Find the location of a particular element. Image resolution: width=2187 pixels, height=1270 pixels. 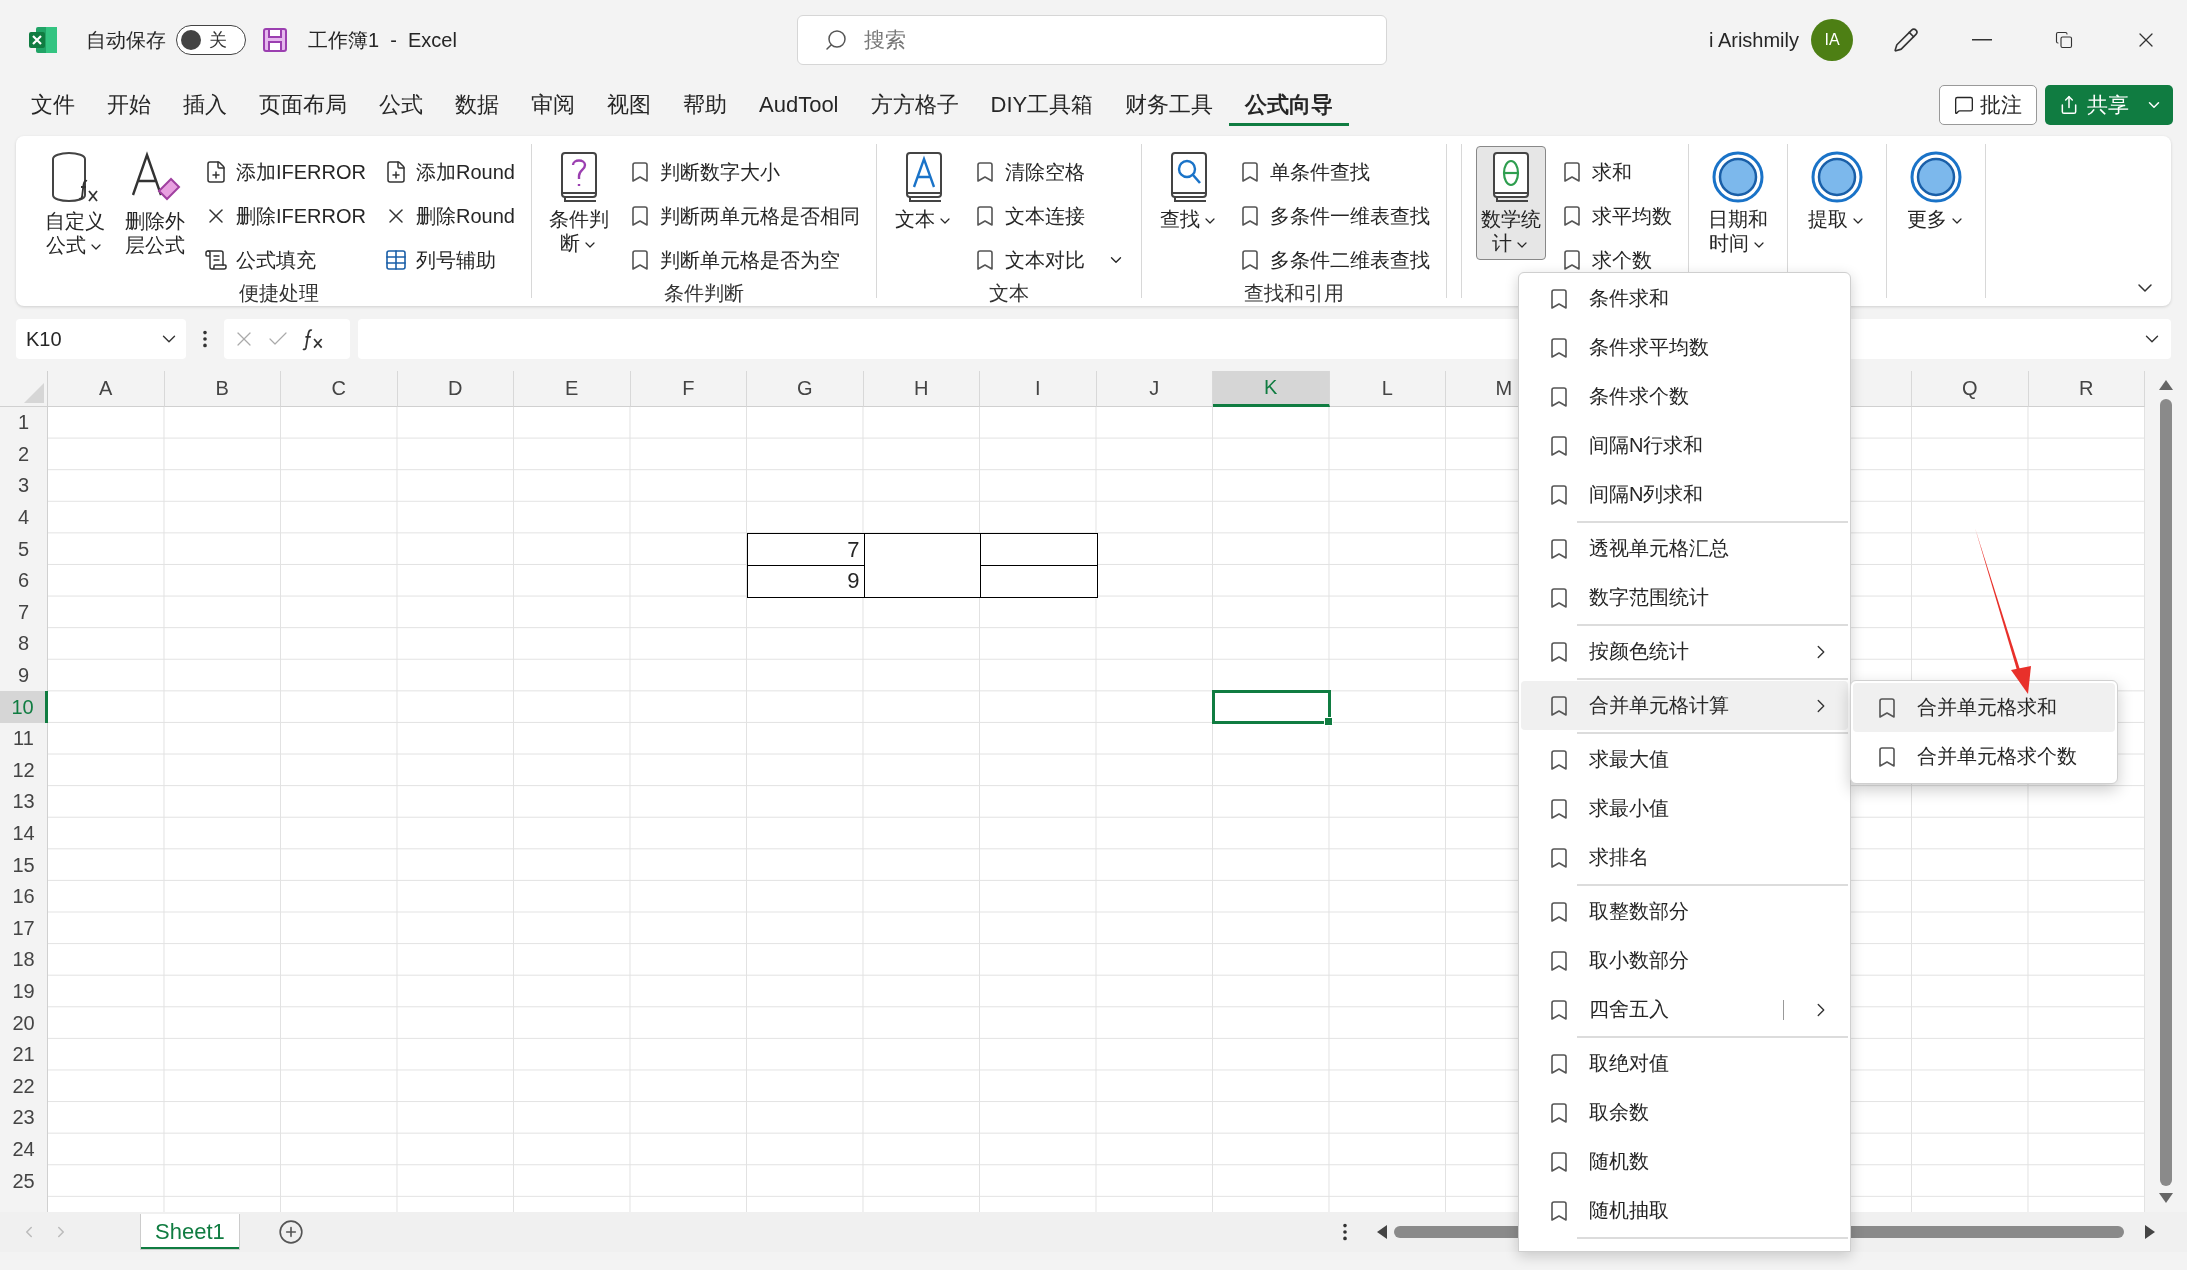

row-header: 14 is located at coordinates (24, 833).